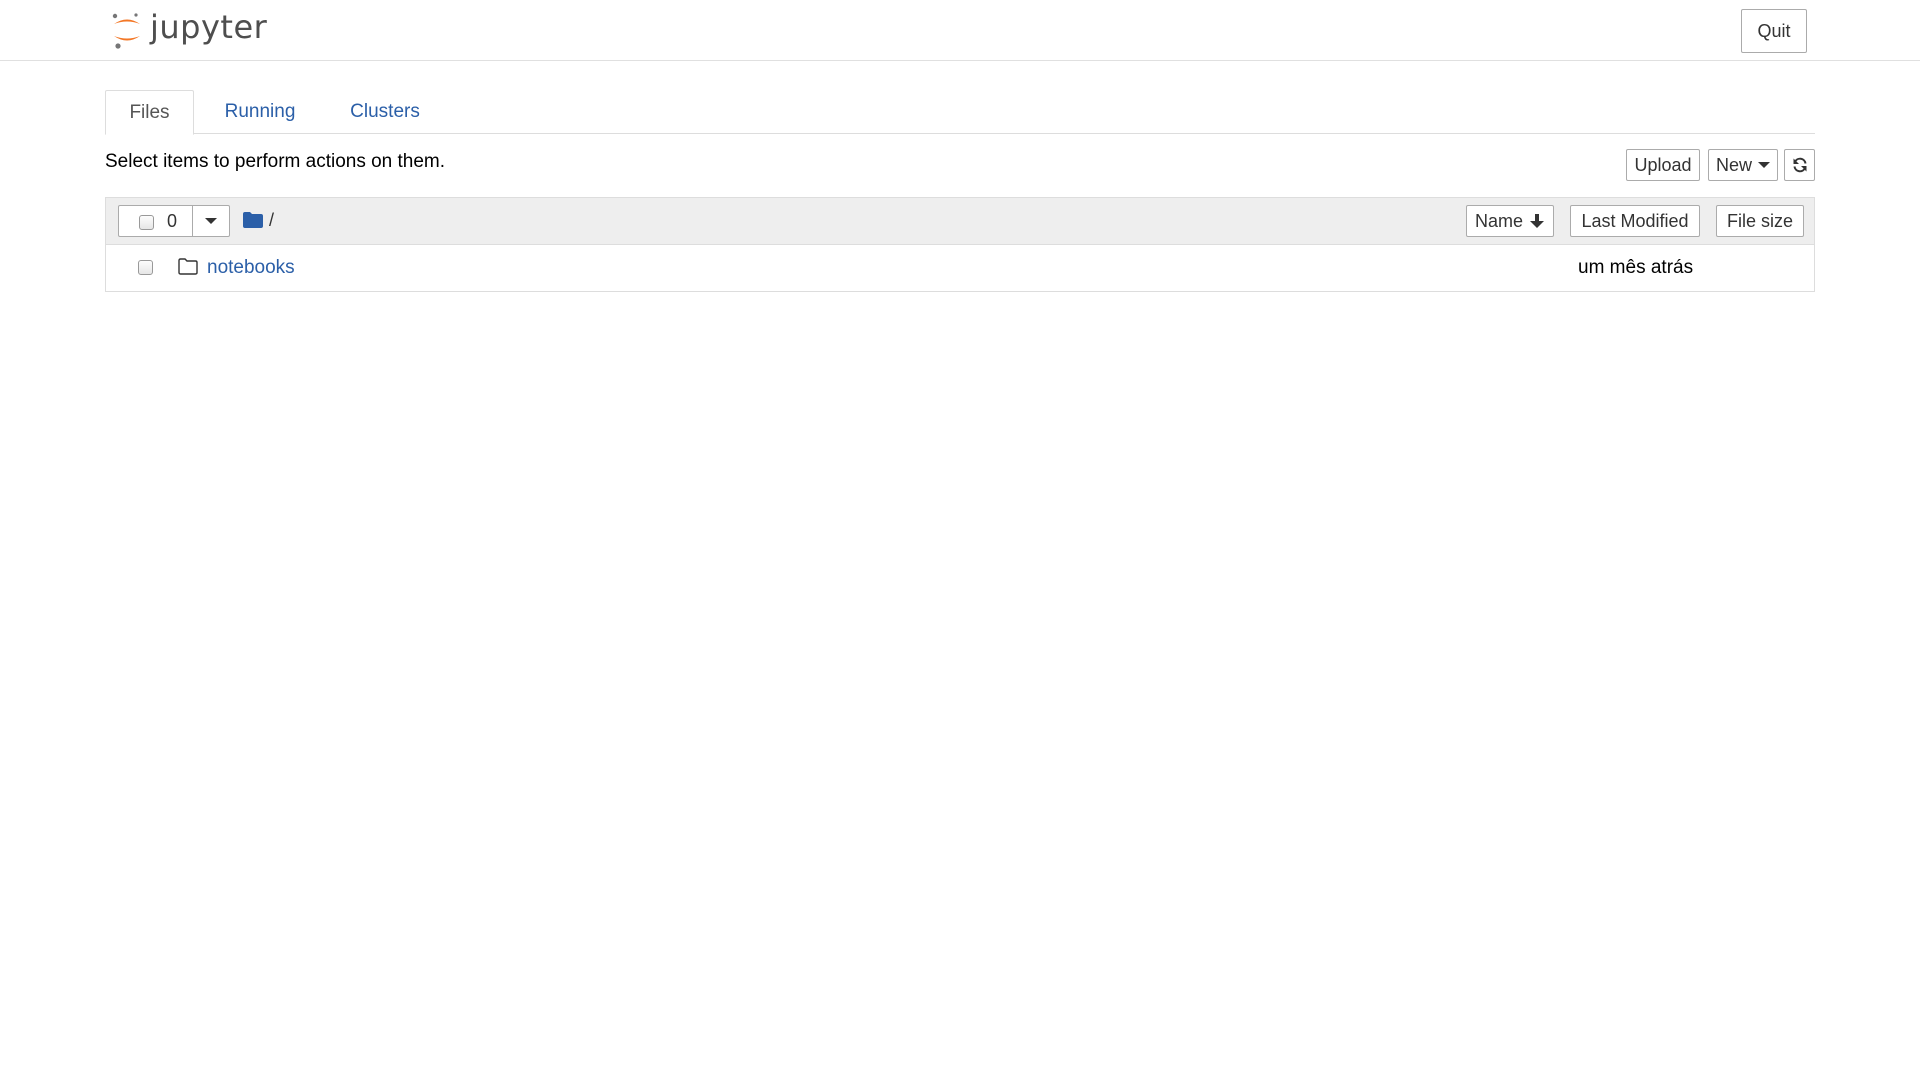 This screenshot has width=1920, height=1080. Describe the element at coordinates (960, 30) in the screenshot. I see `header: jupyter Quit` at that location.